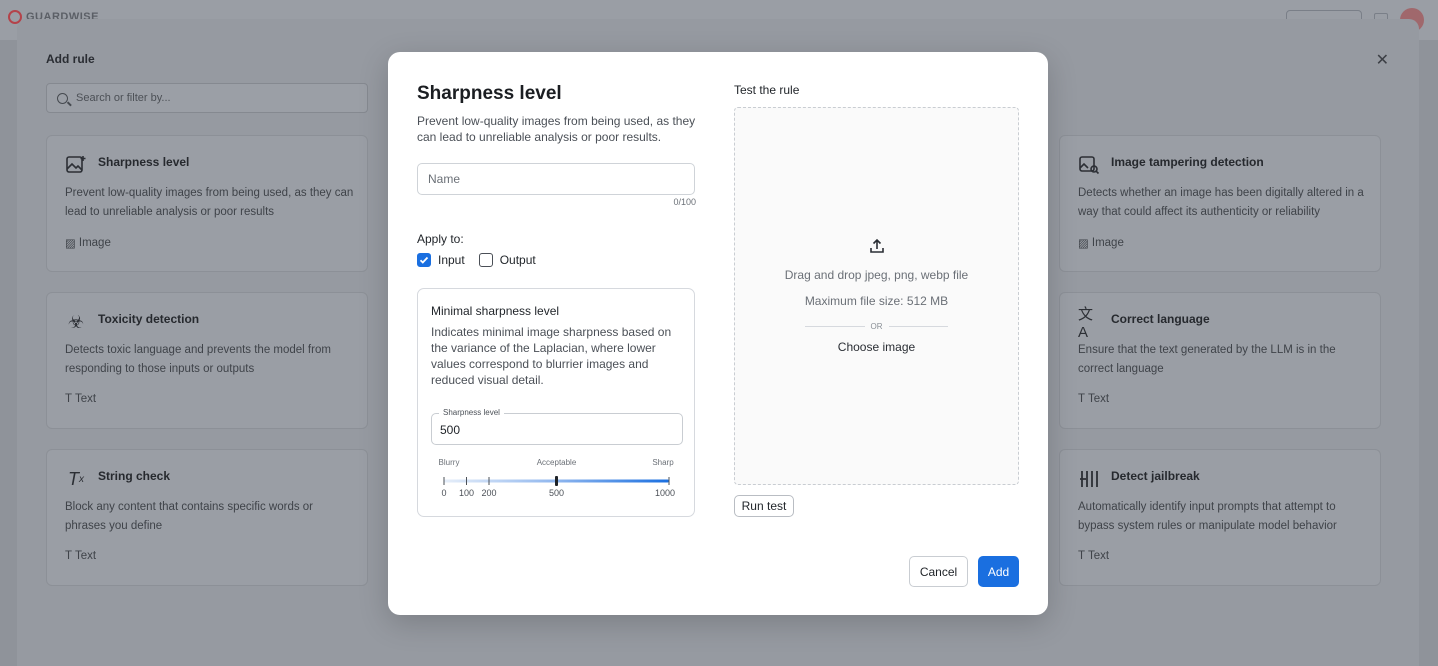 Image resolution: width=1438 pixels, height=666 pixels. I want to click on apply-input-option: Input, so click(441, 260).